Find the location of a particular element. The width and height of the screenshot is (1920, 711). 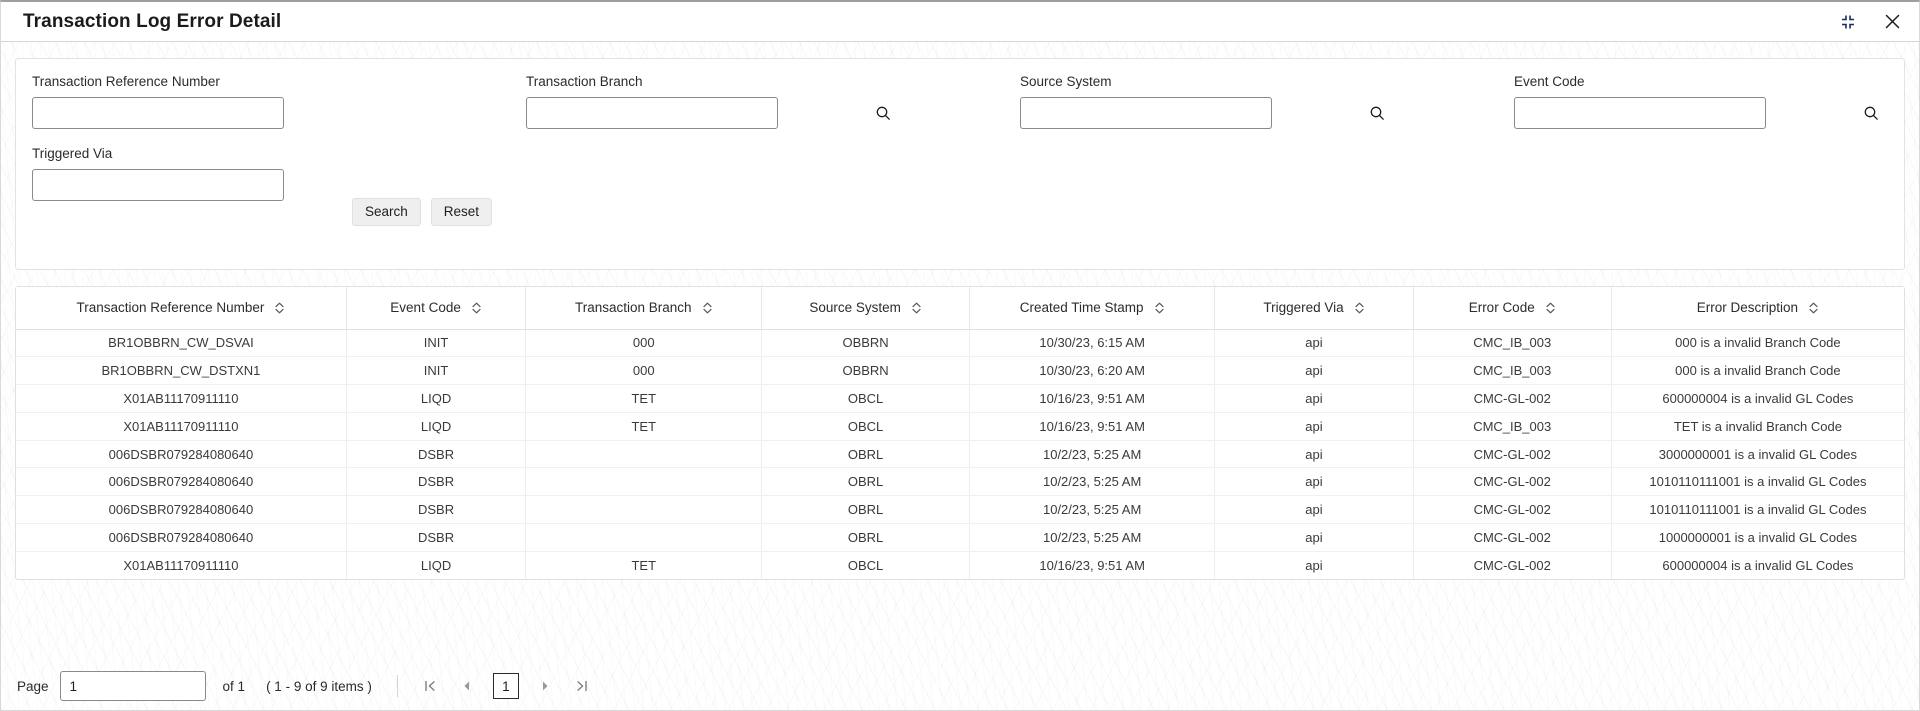

input-triggered-via is located at coordinates (158, 184).